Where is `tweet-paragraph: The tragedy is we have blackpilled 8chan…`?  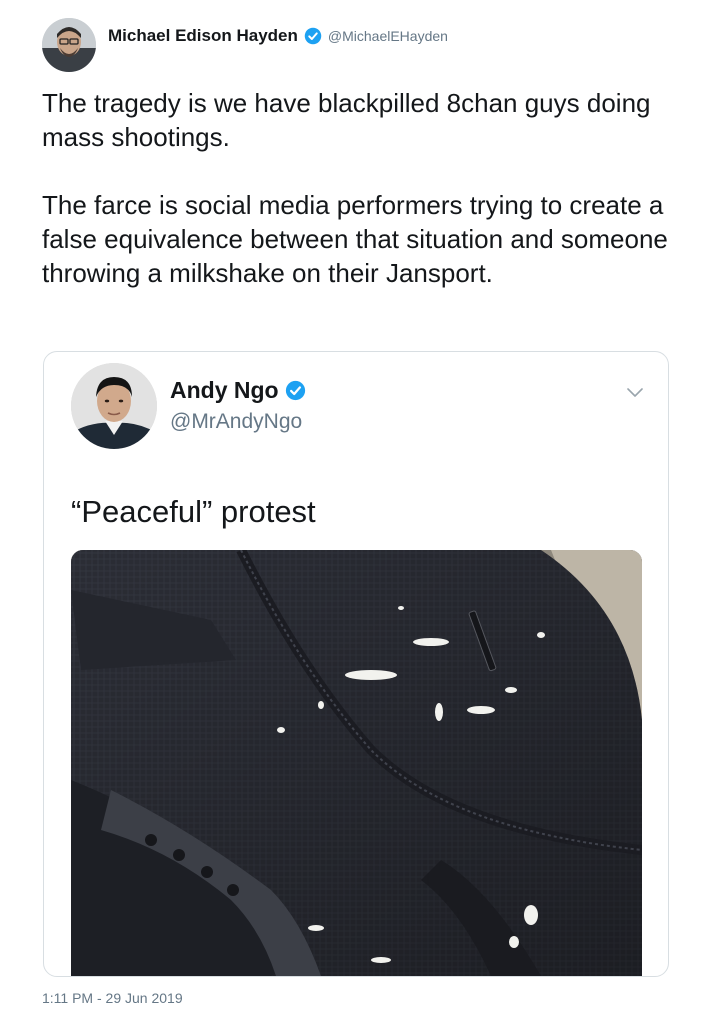 tweet-paragraph: The tragedy is we have blackpilled 8chan… is located at coordinates (346, 120).